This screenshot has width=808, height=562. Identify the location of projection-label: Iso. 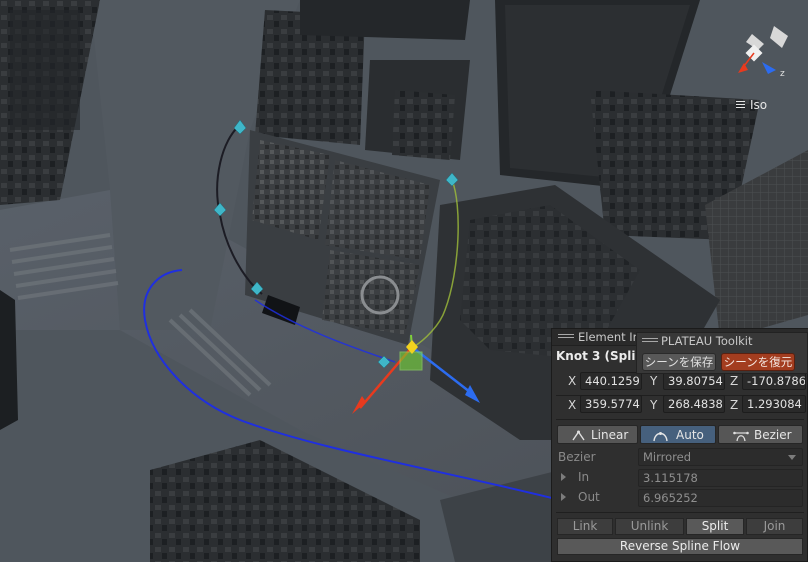
(758, 105).